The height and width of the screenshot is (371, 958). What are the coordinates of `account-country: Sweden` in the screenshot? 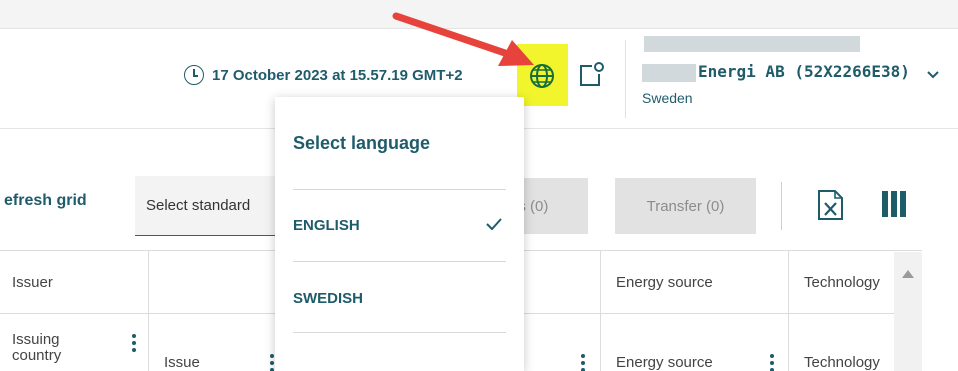 It's located at (667, 98).